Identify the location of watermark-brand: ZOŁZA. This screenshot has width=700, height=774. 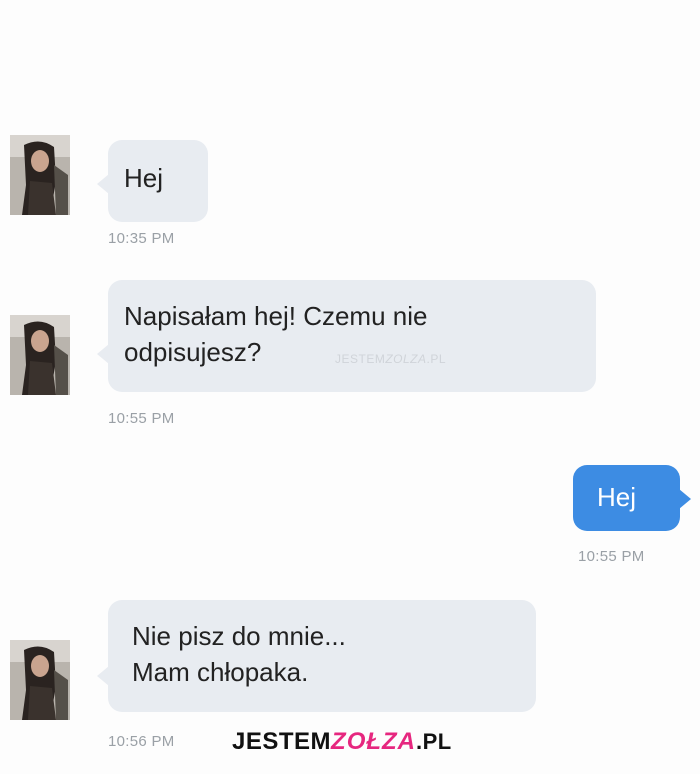
(374, 741).